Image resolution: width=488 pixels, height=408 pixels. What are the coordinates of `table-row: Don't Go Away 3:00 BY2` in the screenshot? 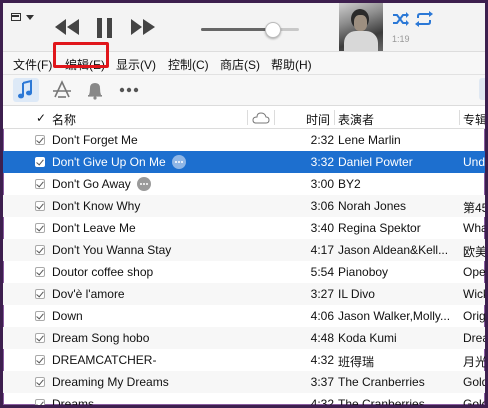 It's located at (244, 184).